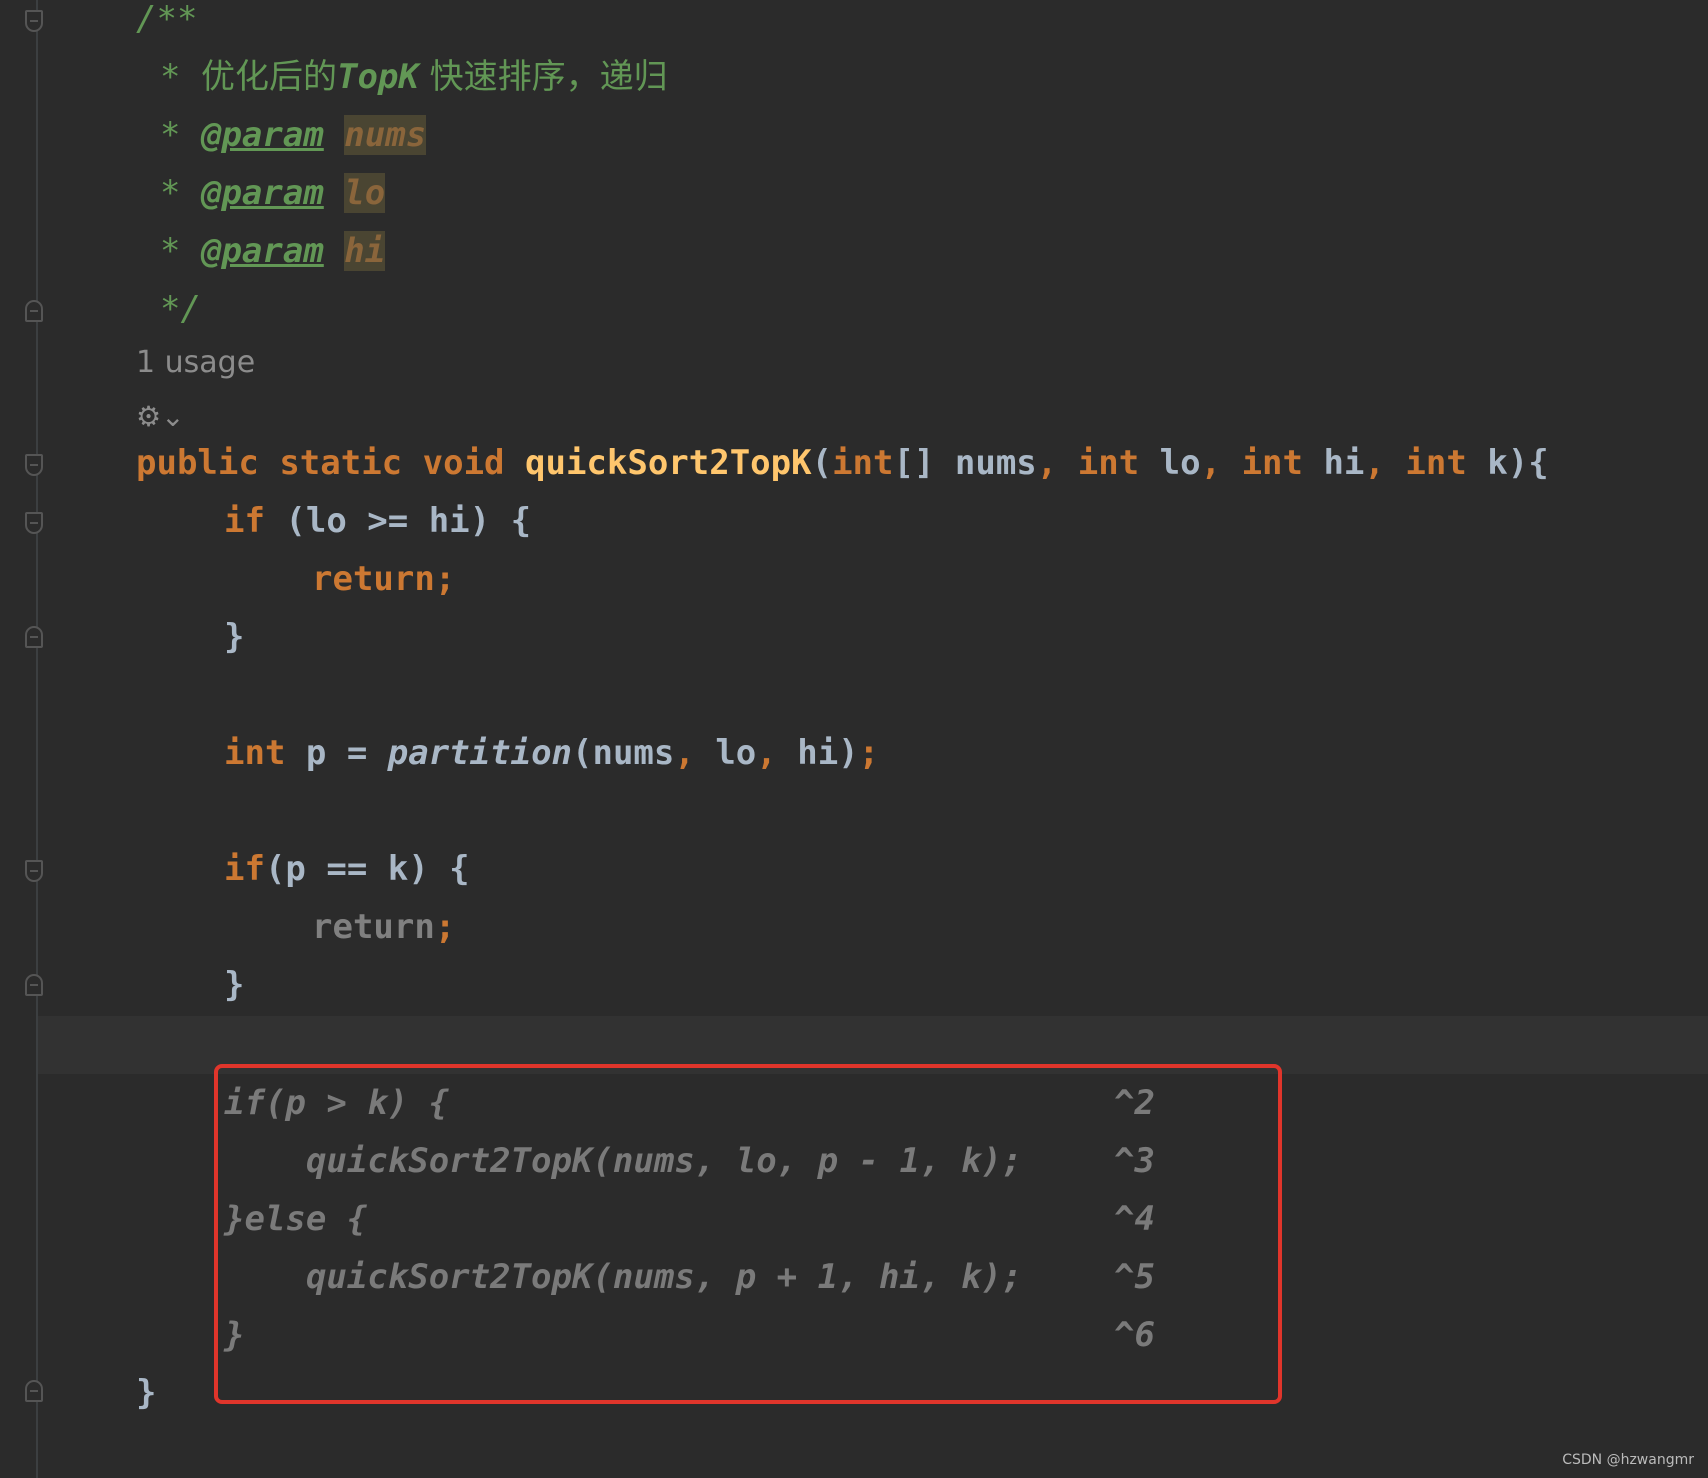 The height and width of the screenshot is (1478, 1708). What do you see at coordinates (166, 418) in the screenshot?
I see `ai-assistant-icon: ⚙︎⌄` at bounding box center [166, 418].